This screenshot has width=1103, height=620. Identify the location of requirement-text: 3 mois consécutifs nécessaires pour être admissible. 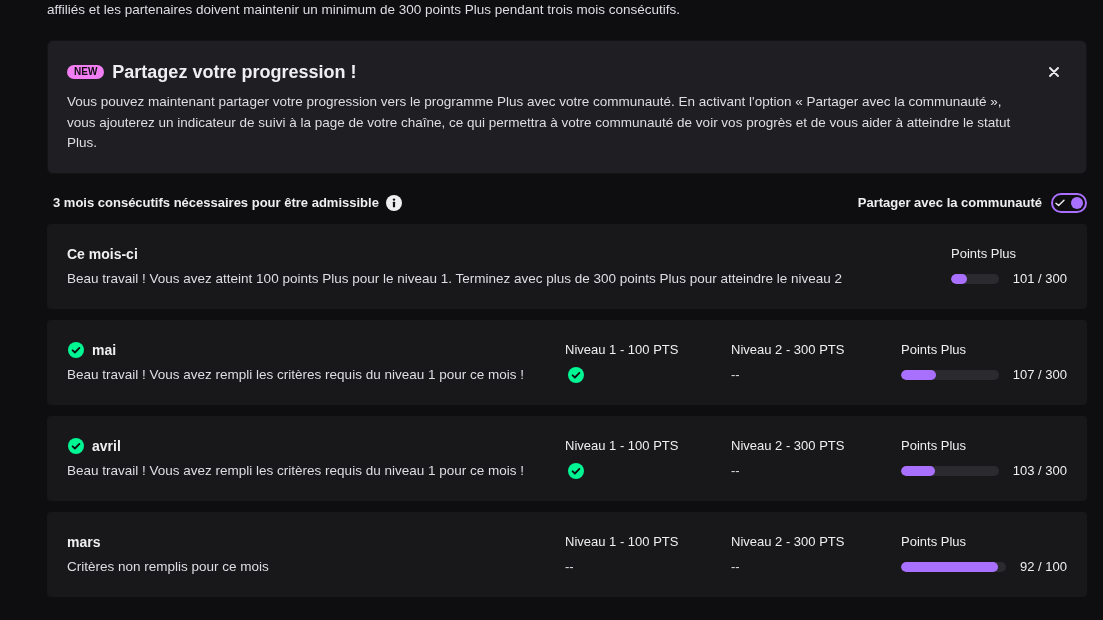
(216, 202).